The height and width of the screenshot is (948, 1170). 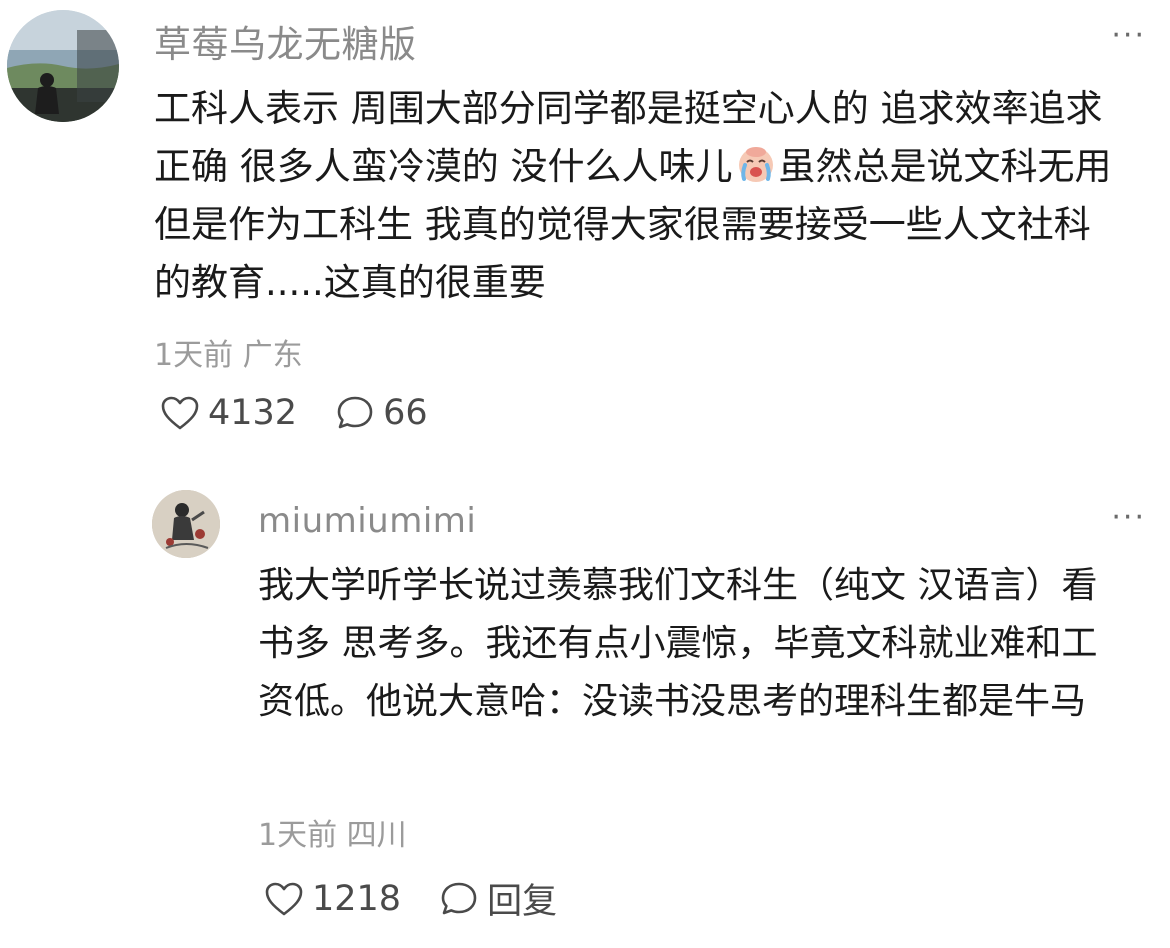 I want to click on comment-actions: 1218 回复, so click(x=410, y=898).